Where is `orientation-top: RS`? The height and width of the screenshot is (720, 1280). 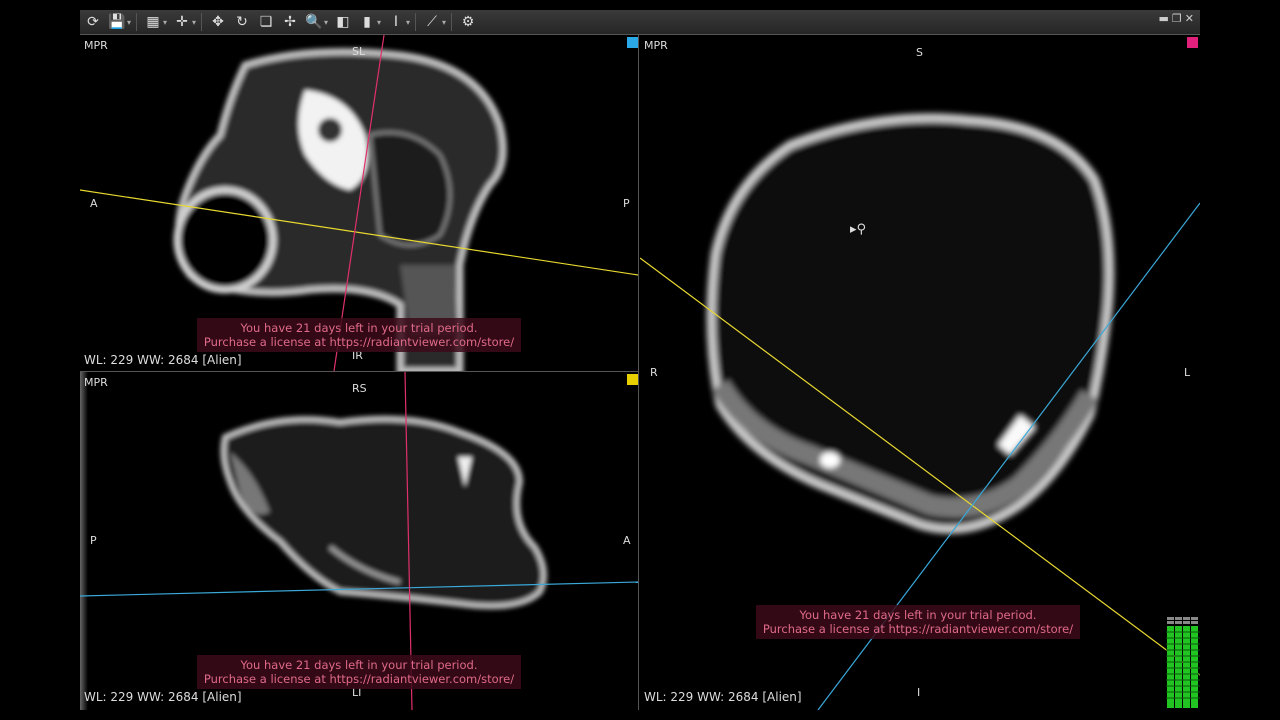
orientation-top: RS is located at coordinates (359, 388).